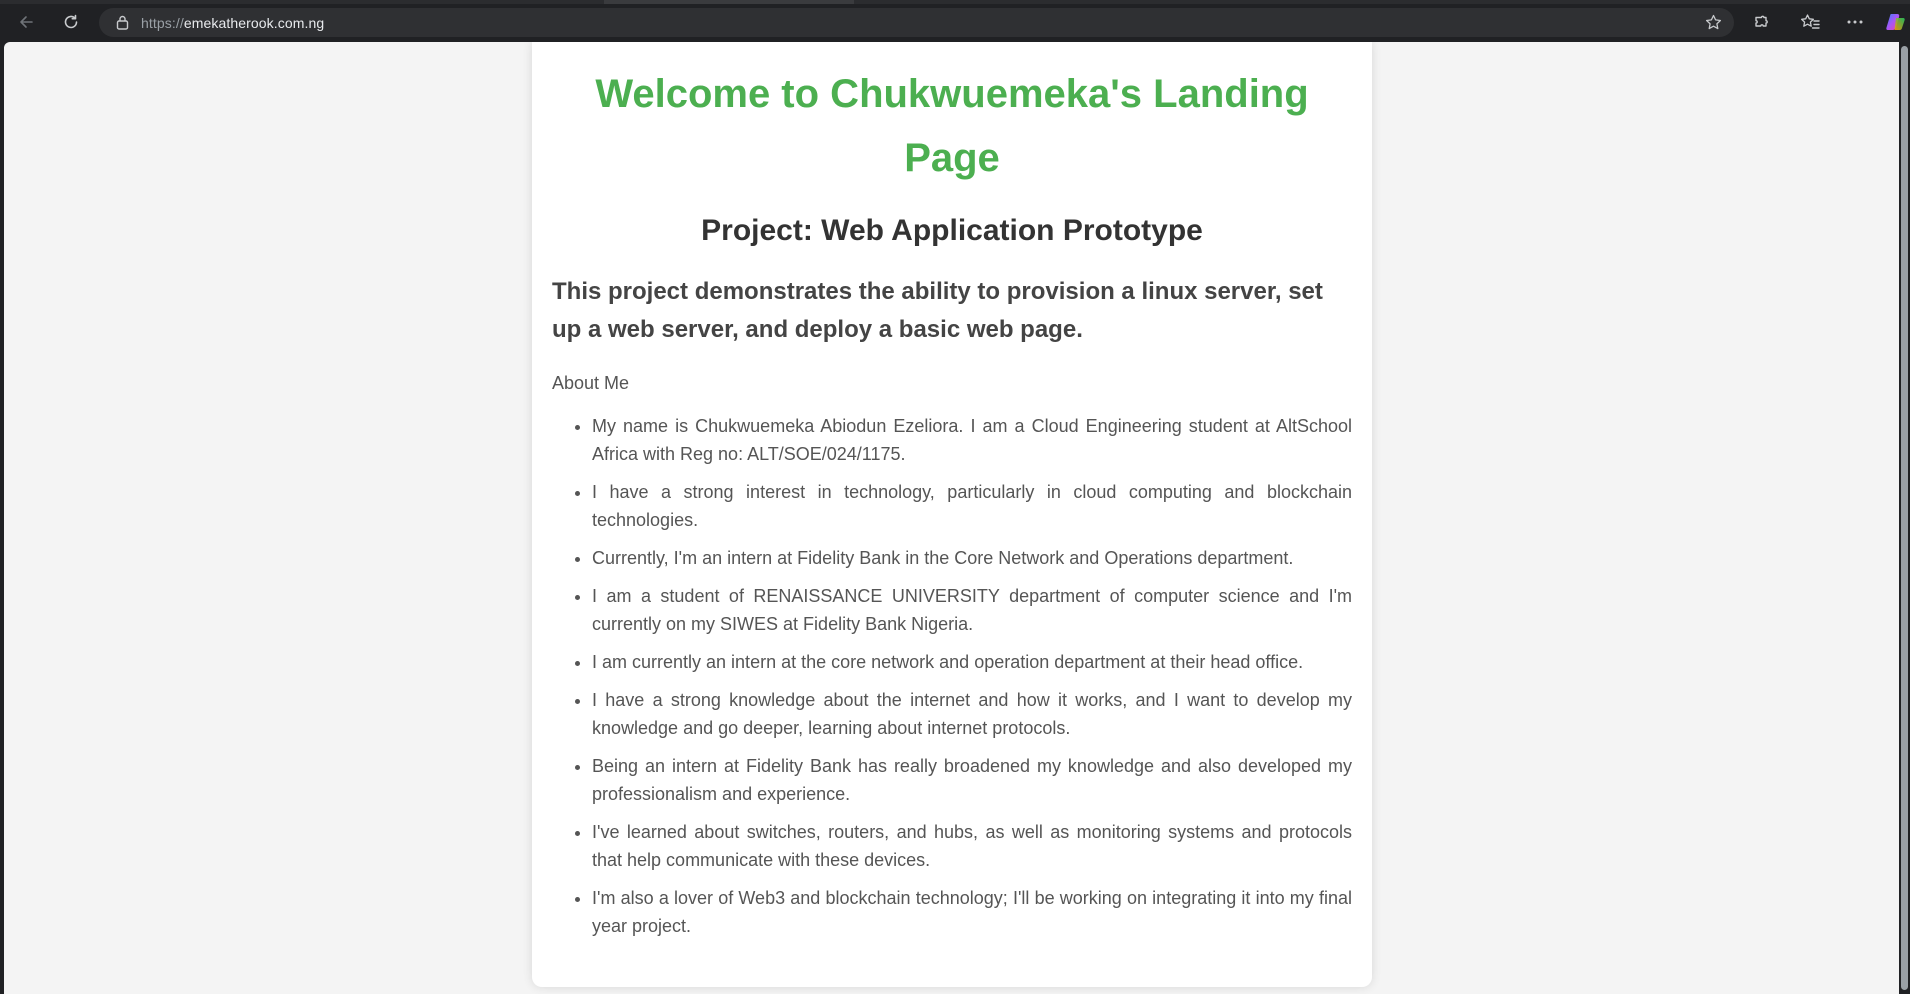  What do you see at coordinates (955, 2) in the screenshot?
I see `tab-strip-edge` at bounding box center [955, 2].